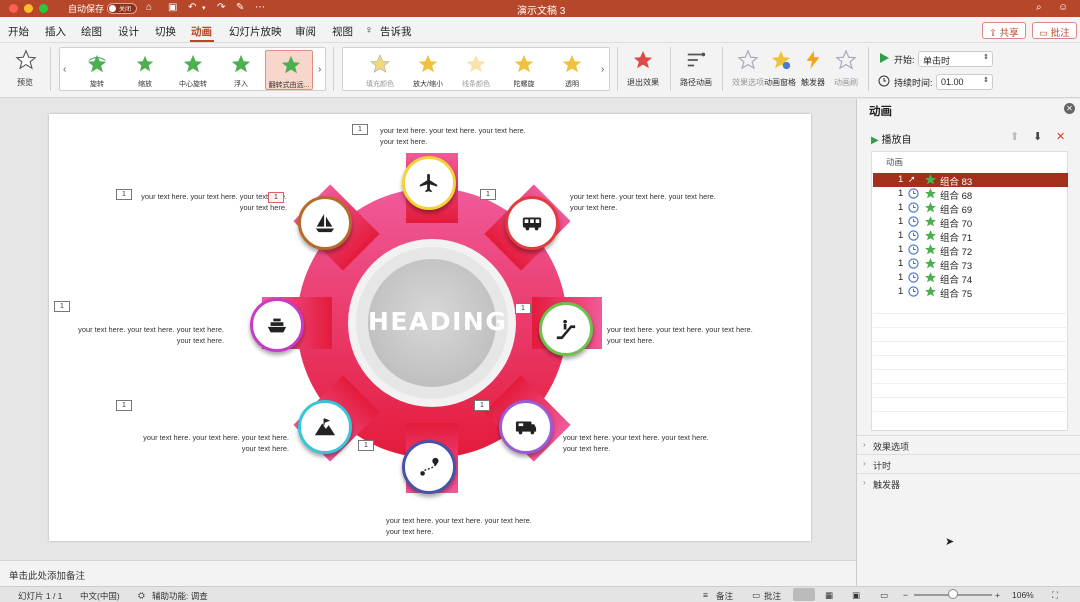 The width and height of the screenshot is (1080, 602). What do you see at coordinates (891, 138) in the screenshot?
I see `play-from-button: ▶ 播放自` at bounding box center [891, 138].